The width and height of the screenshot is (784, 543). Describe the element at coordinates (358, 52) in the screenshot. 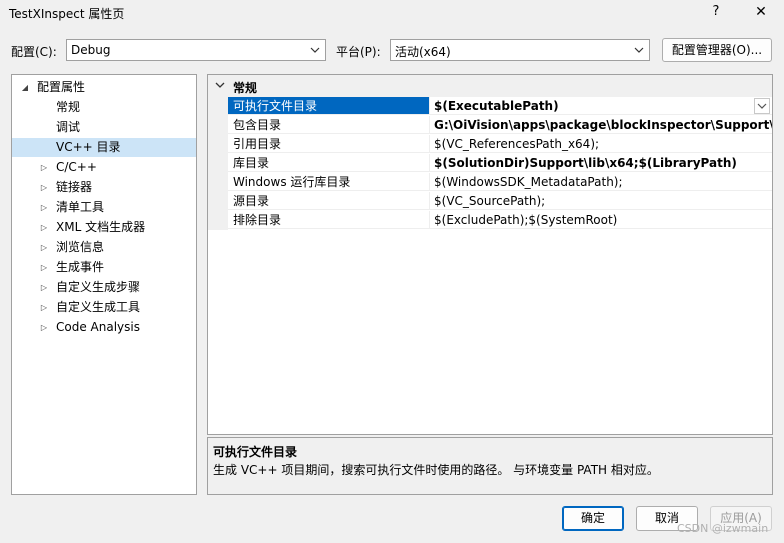

I see `platform-label: 平台(P):` at that location.